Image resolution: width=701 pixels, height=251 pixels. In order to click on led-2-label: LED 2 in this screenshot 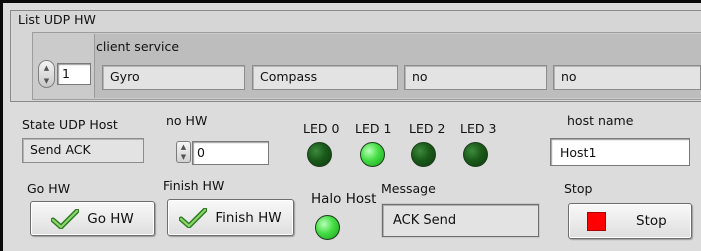, I will do `click(427, 128)`.